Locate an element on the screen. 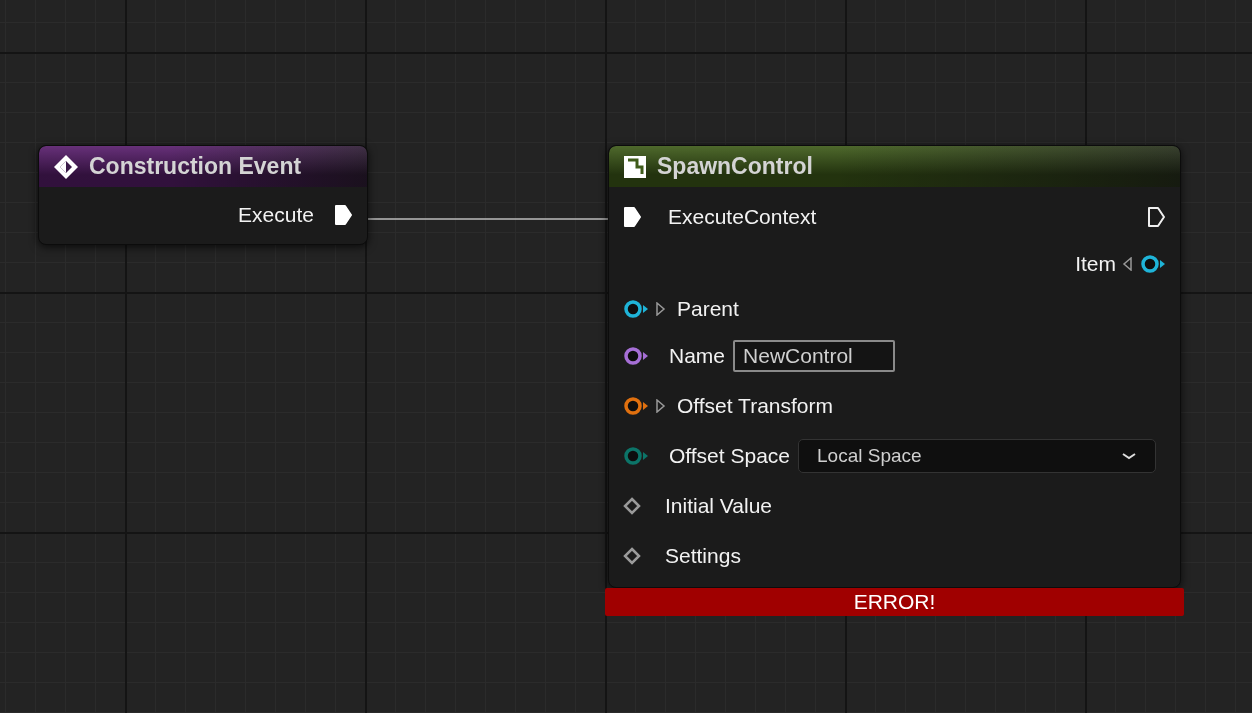 This screenshot has width=1252, height=713. dropdown: Local Space is located at coordinates (977, 456).